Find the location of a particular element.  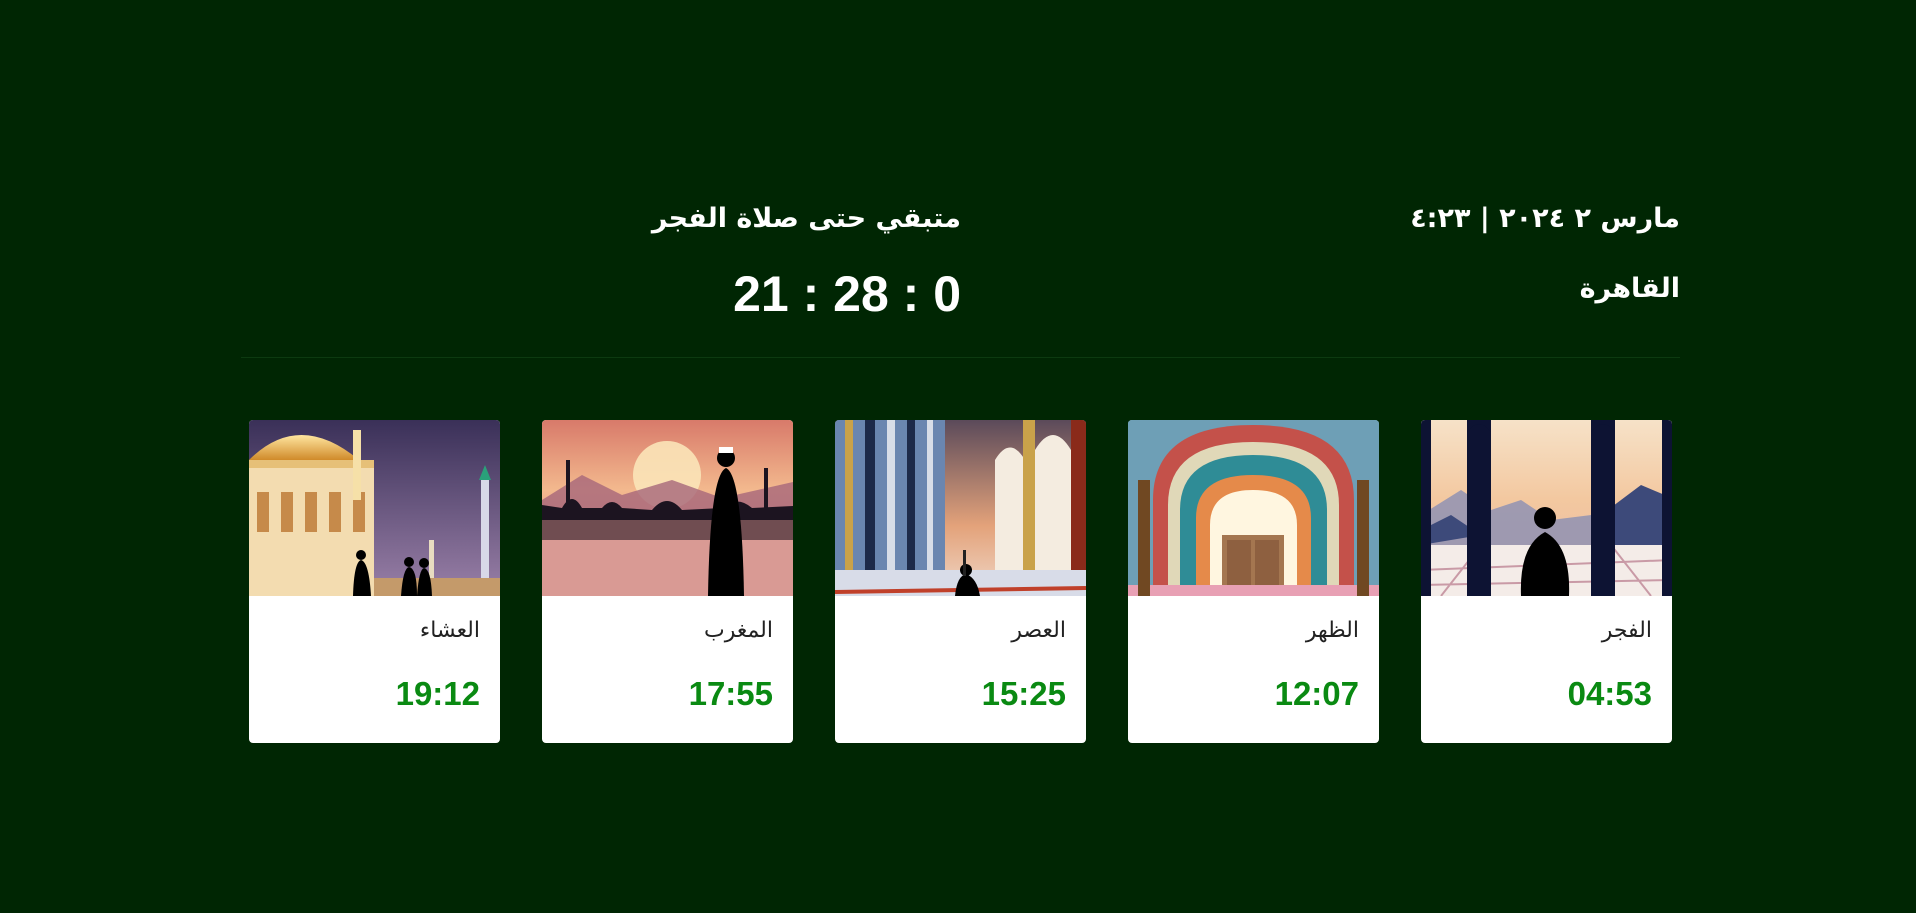

mosque-colonnade-image is located at coordinates (960, 508).